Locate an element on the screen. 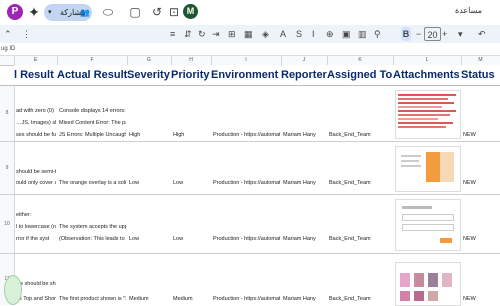 This screenshot has width=500, height=306. comment-icon: ▣ is located at coordinates (346, 34).